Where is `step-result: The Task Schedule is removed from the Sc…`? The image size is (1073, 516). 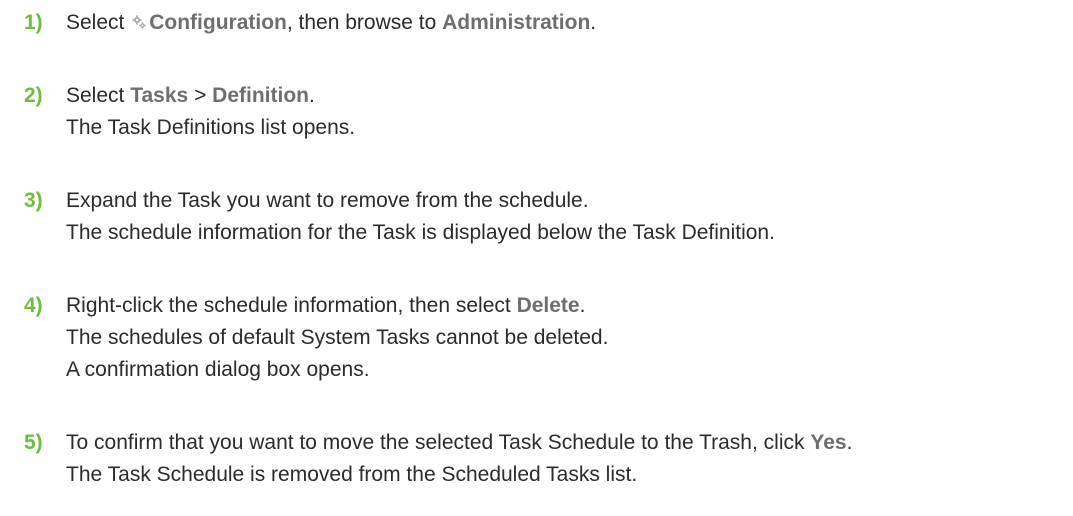 step-result: The Task Schedule is removed from the Sc… is located at coordinates (352, 474).